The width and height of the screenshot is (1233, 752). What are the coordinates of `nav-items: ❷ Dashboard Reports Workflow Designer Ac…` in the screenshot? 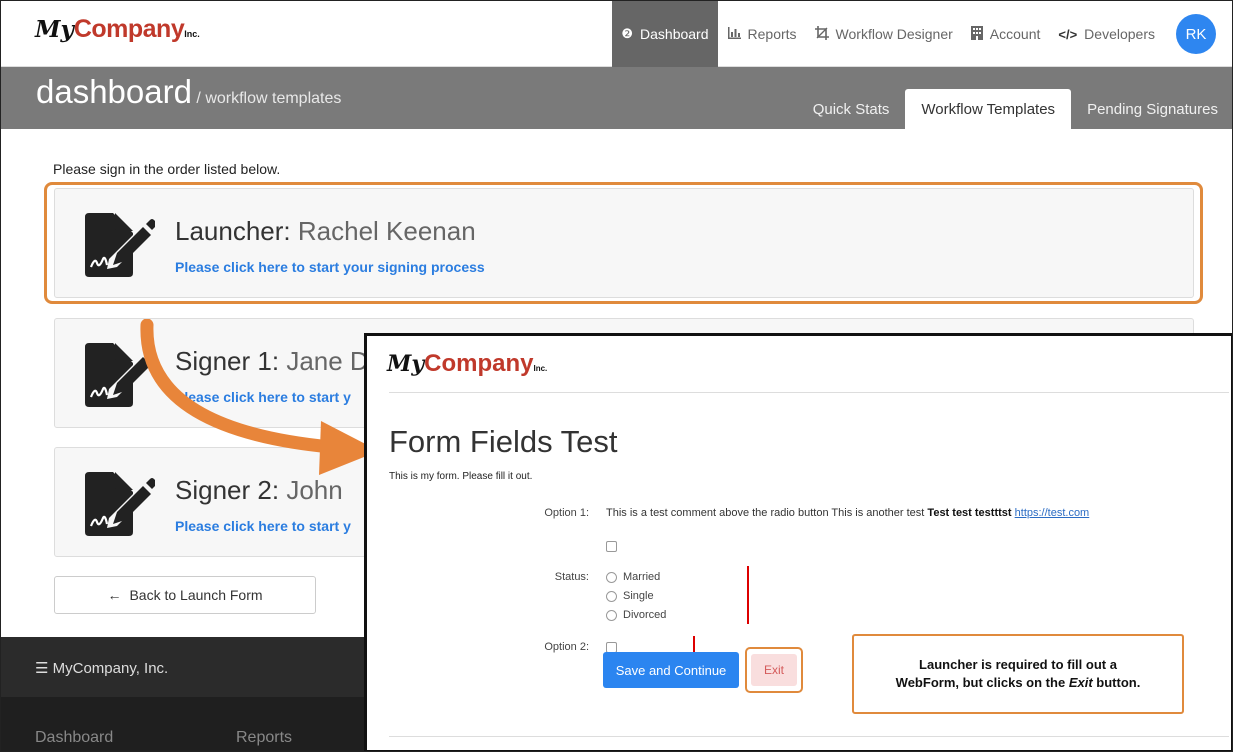 It's located at (922, 34).